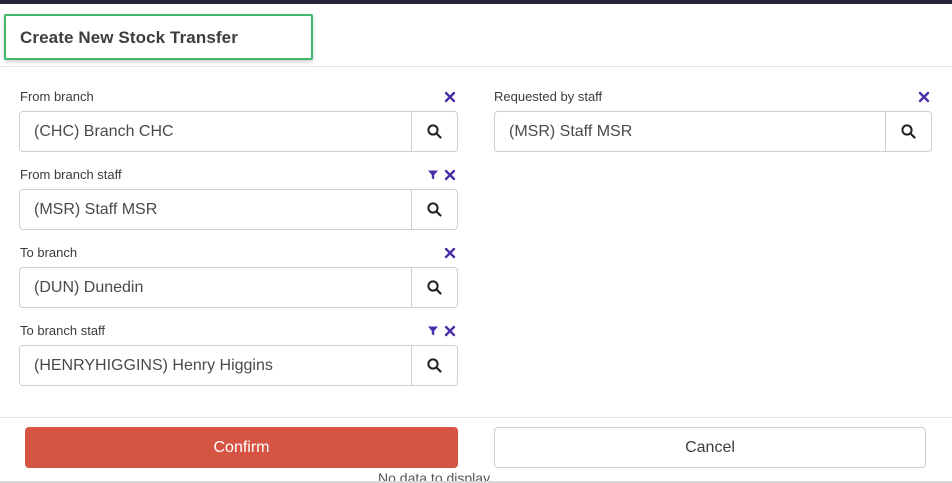 This screenshot has width=952, height=483. What do you see at coordinates (241, 447) in the screenshot?
I see `confirm-button: Confirm` at bounding box center [241, 447].